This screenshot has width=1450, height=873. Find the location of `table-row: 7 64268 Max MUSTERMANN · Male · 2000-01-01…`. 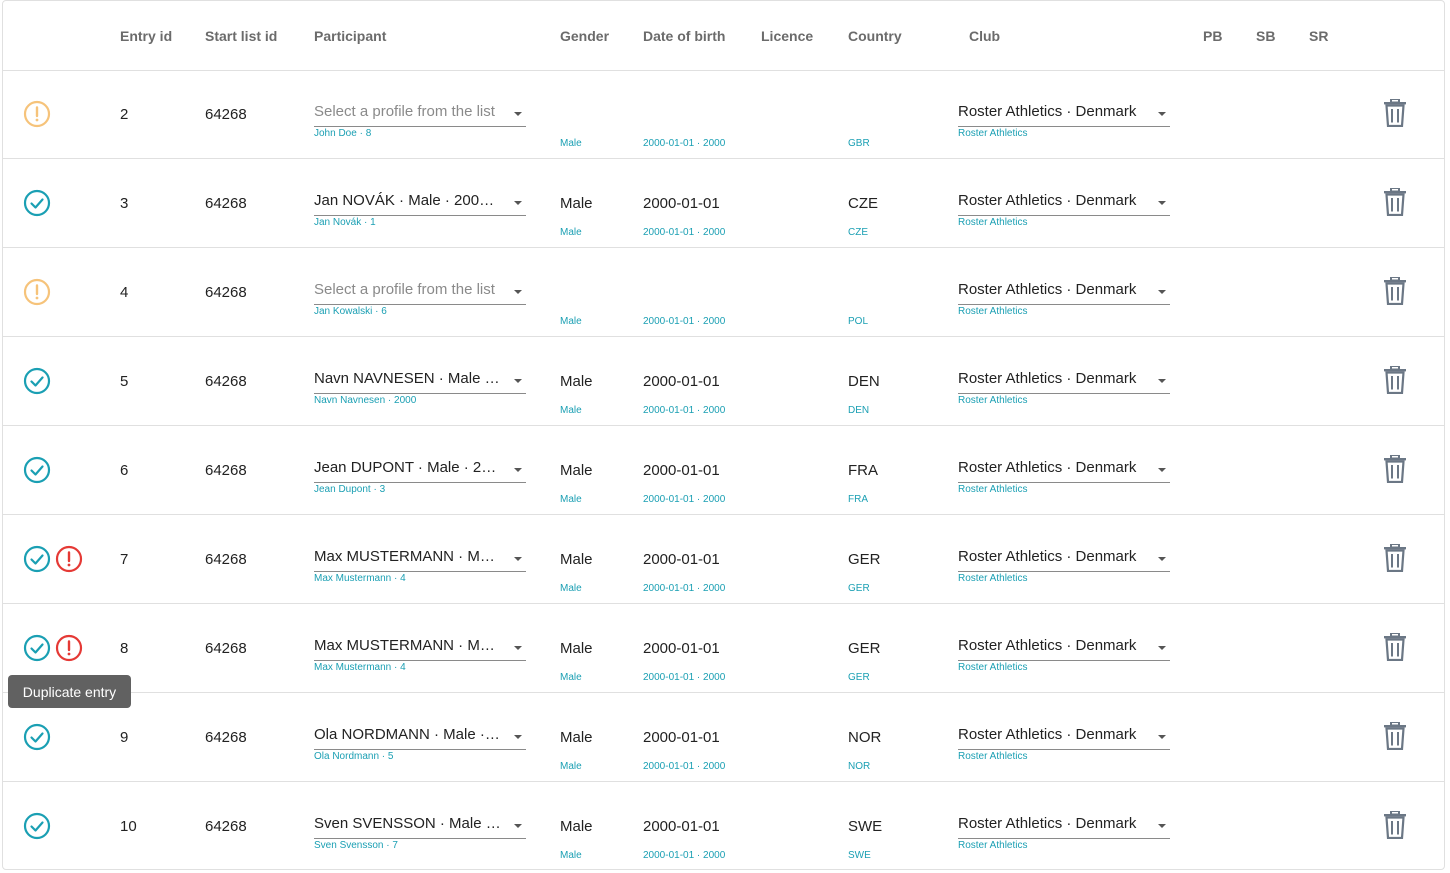

table-row: 7 64268 Max MUSTERMANN · Male · 2000-01-01… is located at coordinates (723, 559).